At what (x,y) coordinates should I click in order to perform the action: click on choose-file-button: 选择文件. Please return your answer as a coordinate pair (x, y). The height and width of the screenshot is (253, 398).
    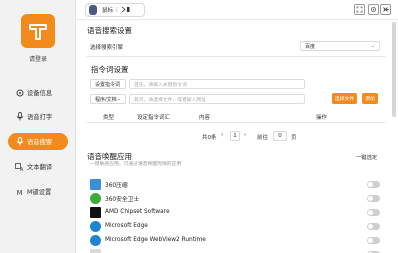
    Looking at the image, I should click on (344, 98).